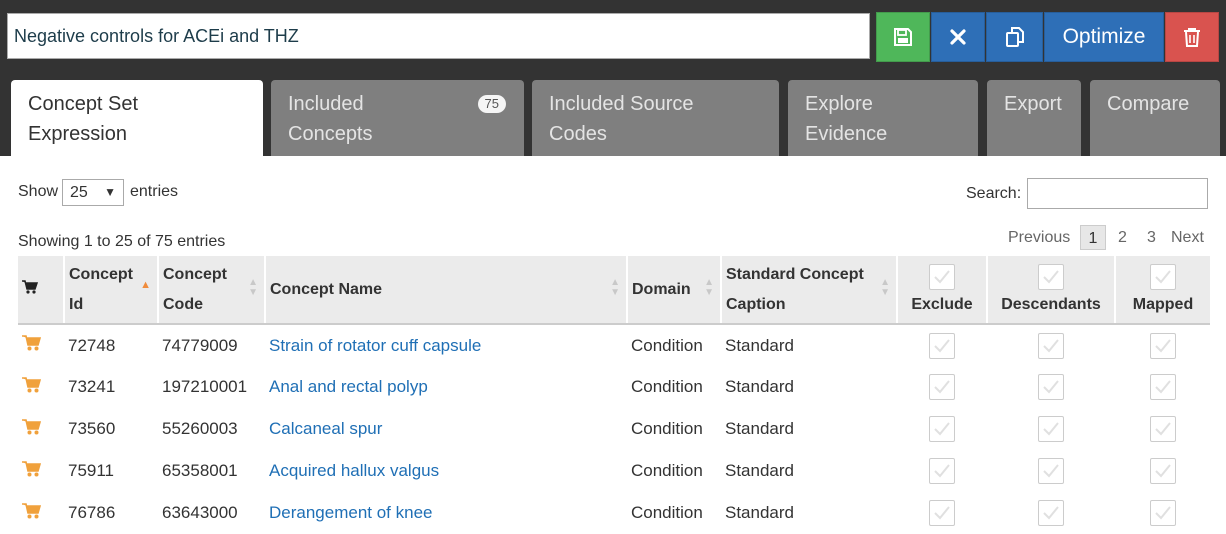 This screenshot has height=534, width=1226. What do you see at coordinates (83, 104) in the screenshot?
I see `tab-label-line1: Concept Set` at bounding box center [83, 104].